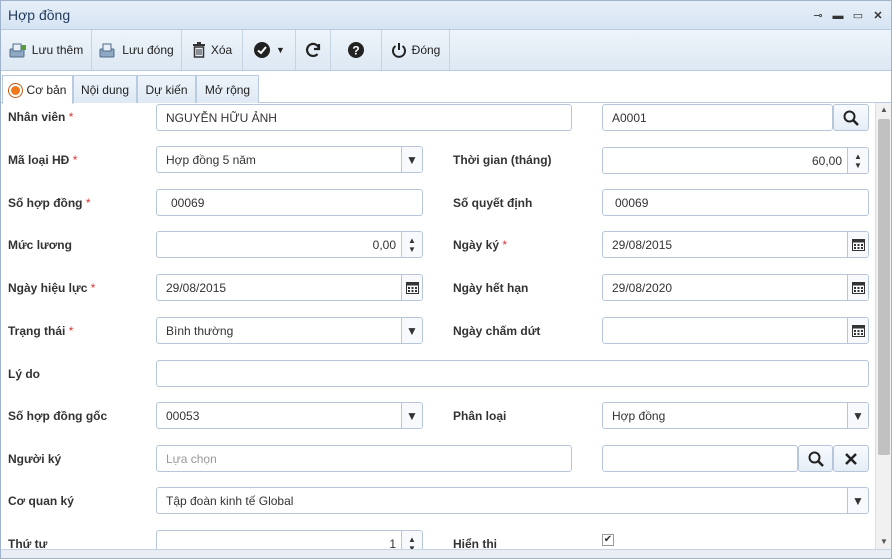 This screenshot has height=559, width=892. Describe the element at coordinates (364, 117) in the screenshot. I see `employee-name-field: NGUYỄN HỮU ẢNH` at that location.